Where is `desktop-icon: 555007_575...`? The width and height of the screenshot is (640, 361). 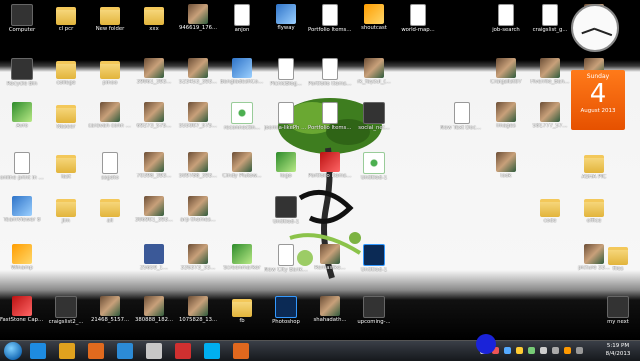 desktop-icon: 555007_575... is located at coordinates (198, 120).